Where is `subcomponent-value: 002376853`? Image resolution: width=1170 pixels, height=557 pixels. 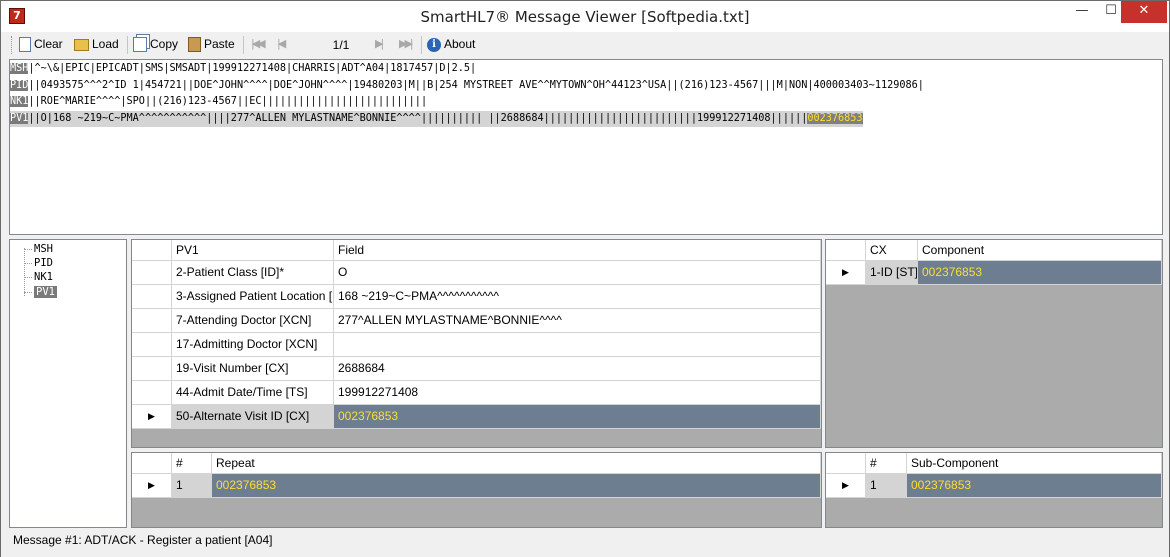
subcomponent-value: 002376853 is located at coordinates (1034, 486).